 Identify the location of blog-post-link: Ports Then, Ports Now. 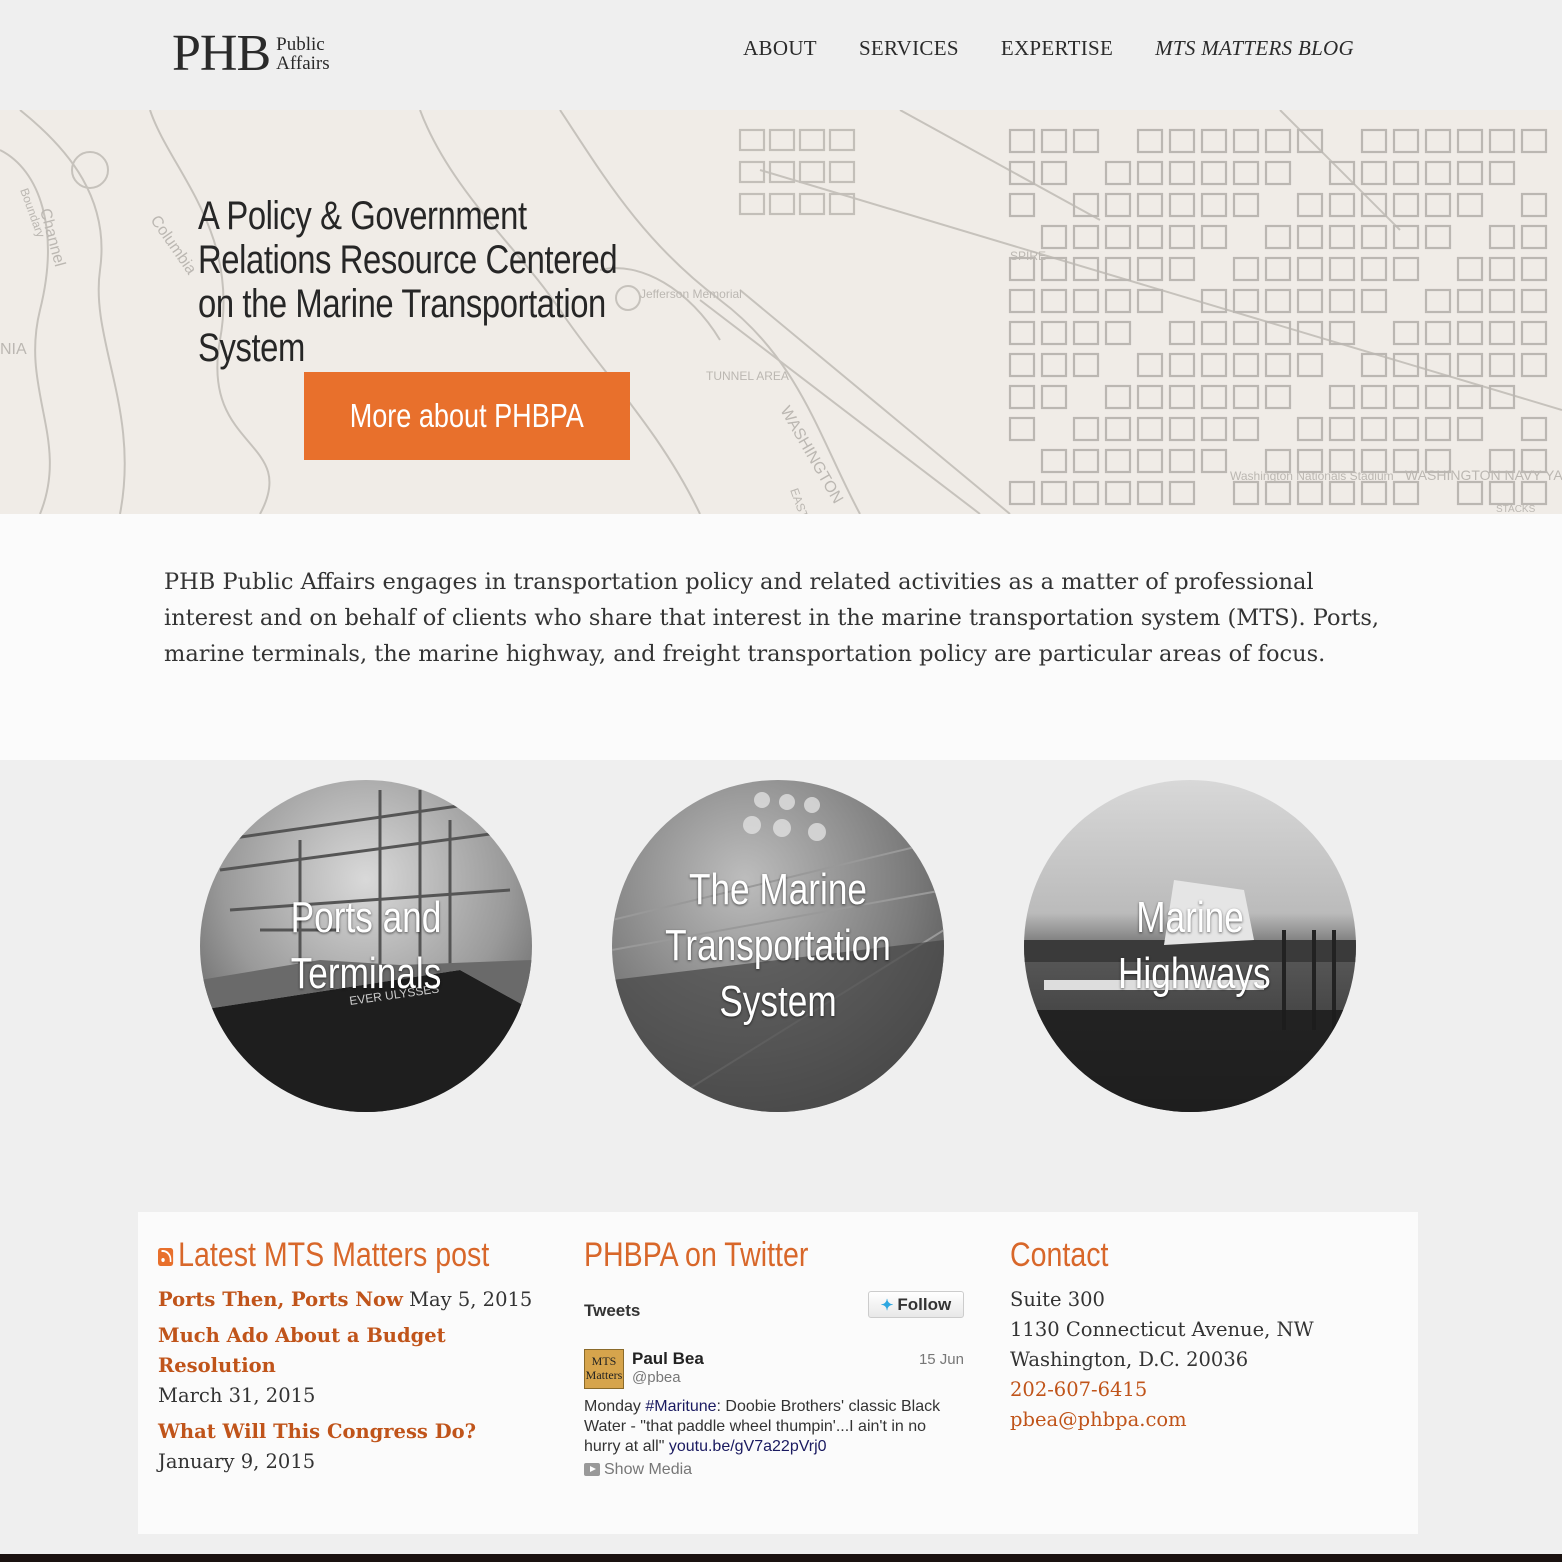
(280, 1299).